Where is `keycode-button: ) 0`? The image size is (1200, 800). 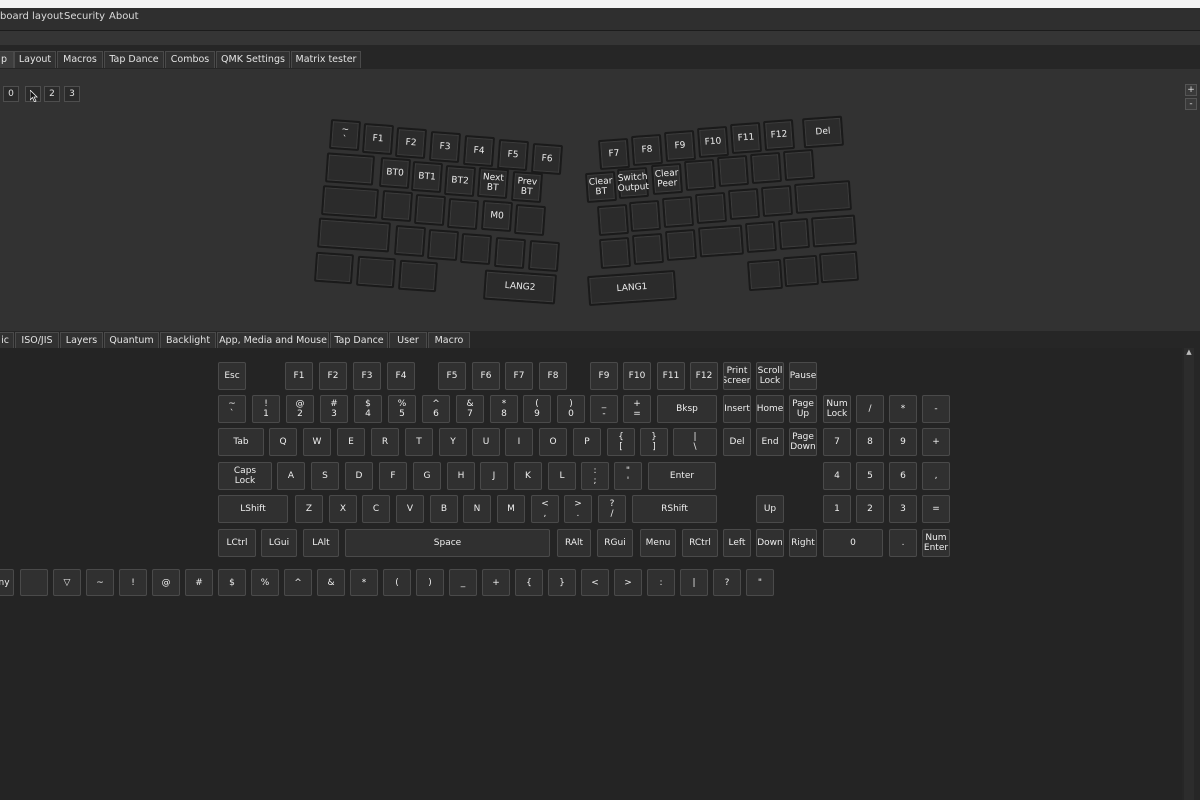 keycode-button: ) 0 is located at coordinates (571, 409).